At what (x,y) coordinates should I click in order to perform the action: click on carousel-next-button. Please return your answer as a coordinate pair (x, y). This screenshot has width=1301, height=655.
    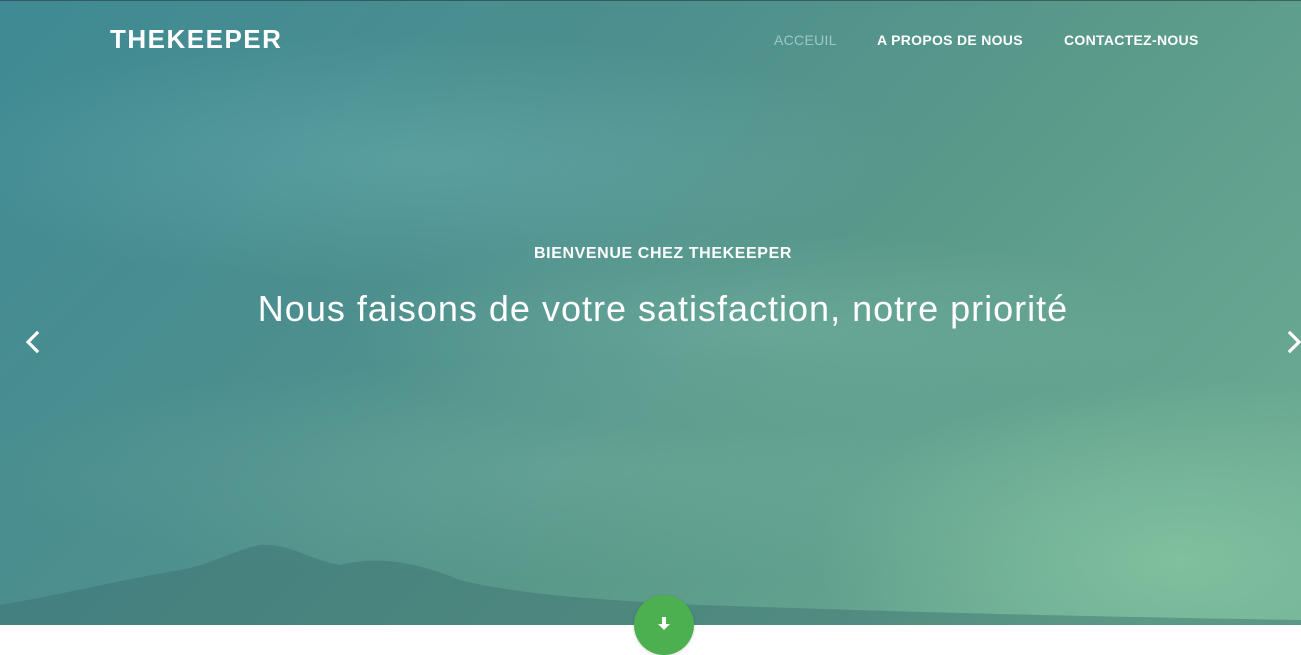
    Looking at the image, I should click on (1290, 342).